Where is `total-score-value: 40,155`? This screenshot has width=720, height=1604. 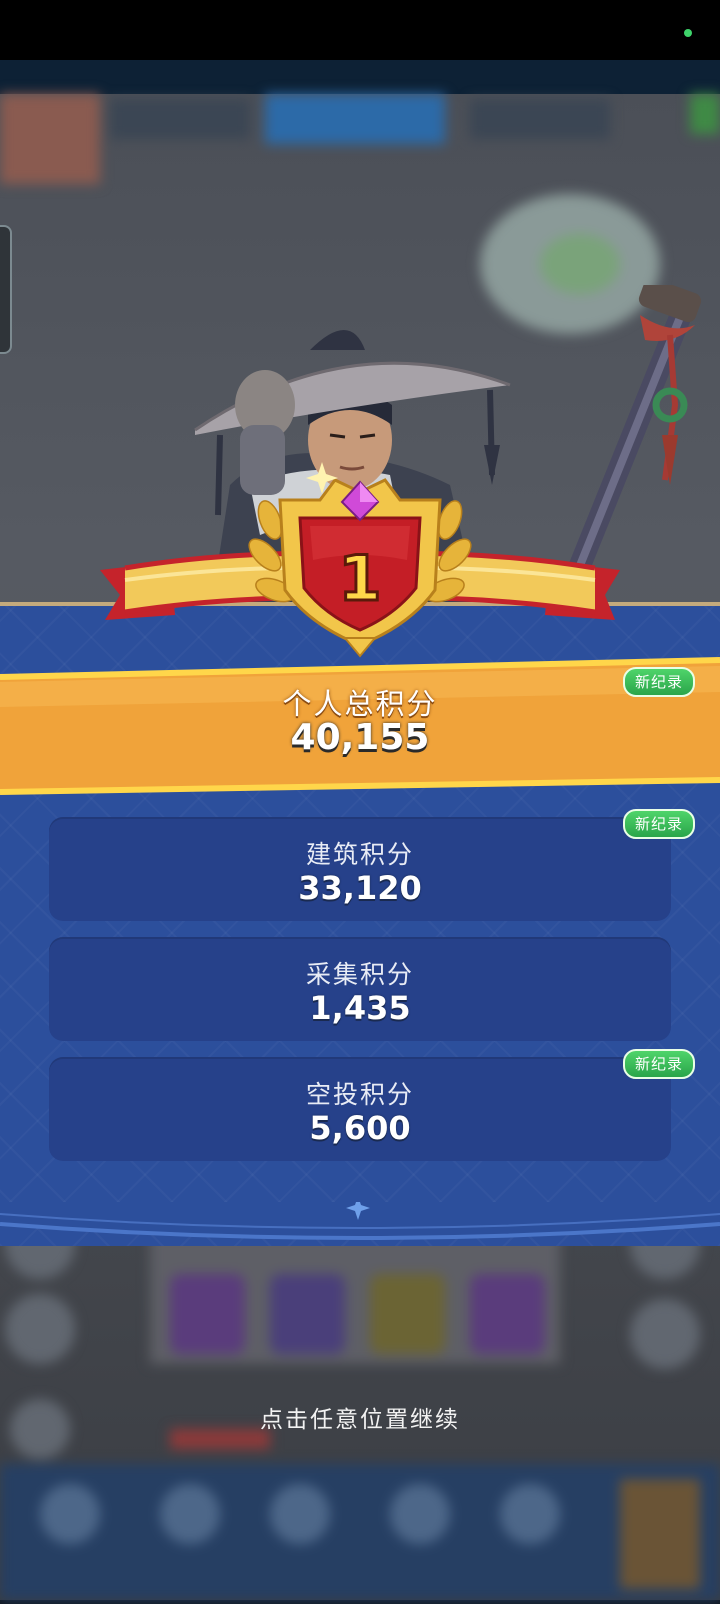 total-score-value: 40,155 is located at coordinates (360, 737).